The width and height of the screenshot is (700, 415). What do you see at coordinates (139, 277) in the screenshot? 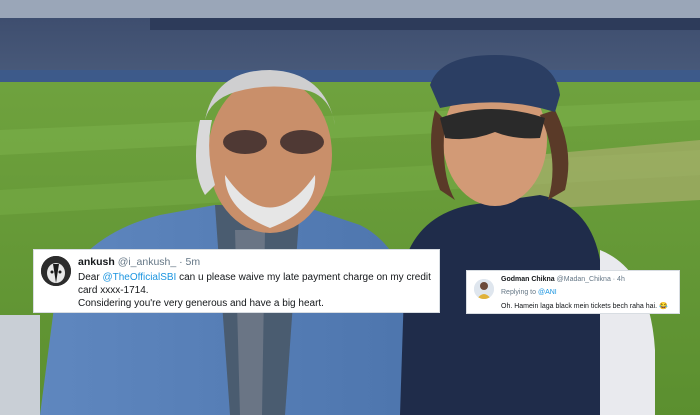
I see `mention-link: @TheOfficialSBI` at bounding box center [139, 277].